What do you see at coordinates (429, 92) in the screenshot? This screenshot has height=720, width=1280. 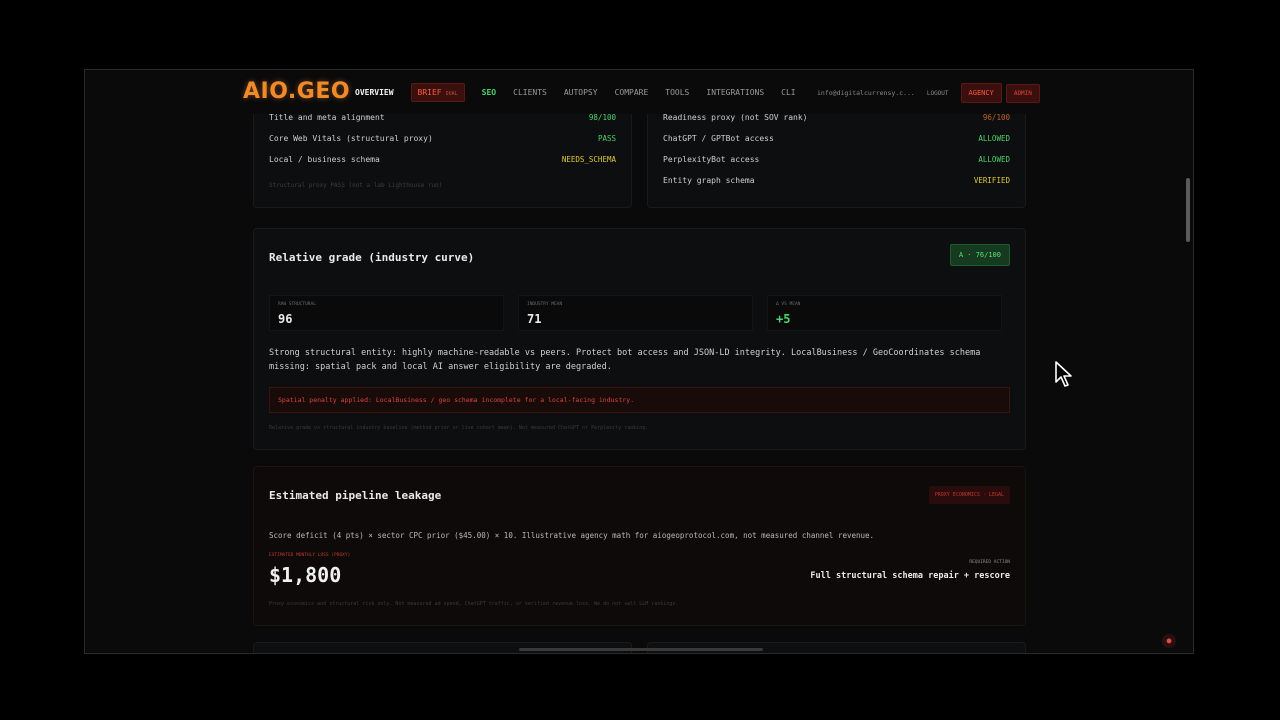 I see `nav-brief-label: BRIEF` at bounding box center [429, 92].